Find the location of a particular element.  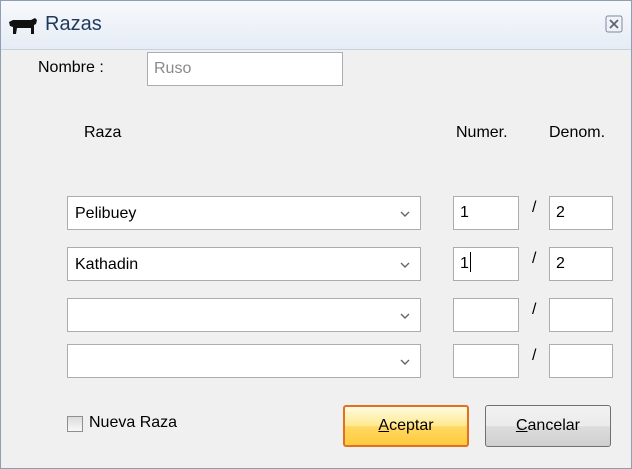

denom-input-2: 2 is located at coordinates (581, 264).